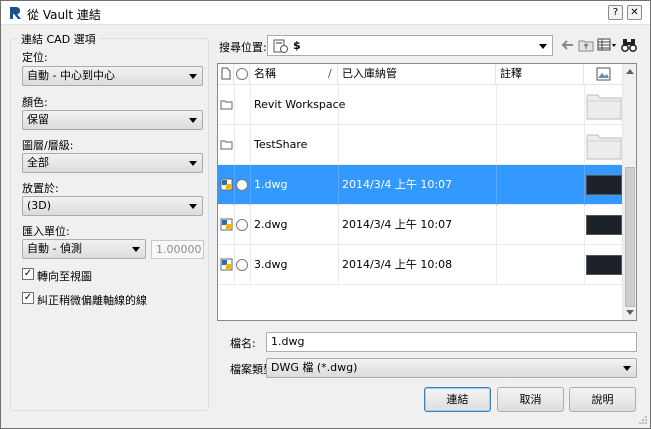  Describe the element at coordinates (271, 184) in the screenshot. I see `file-name: 1.dwg` at that location.